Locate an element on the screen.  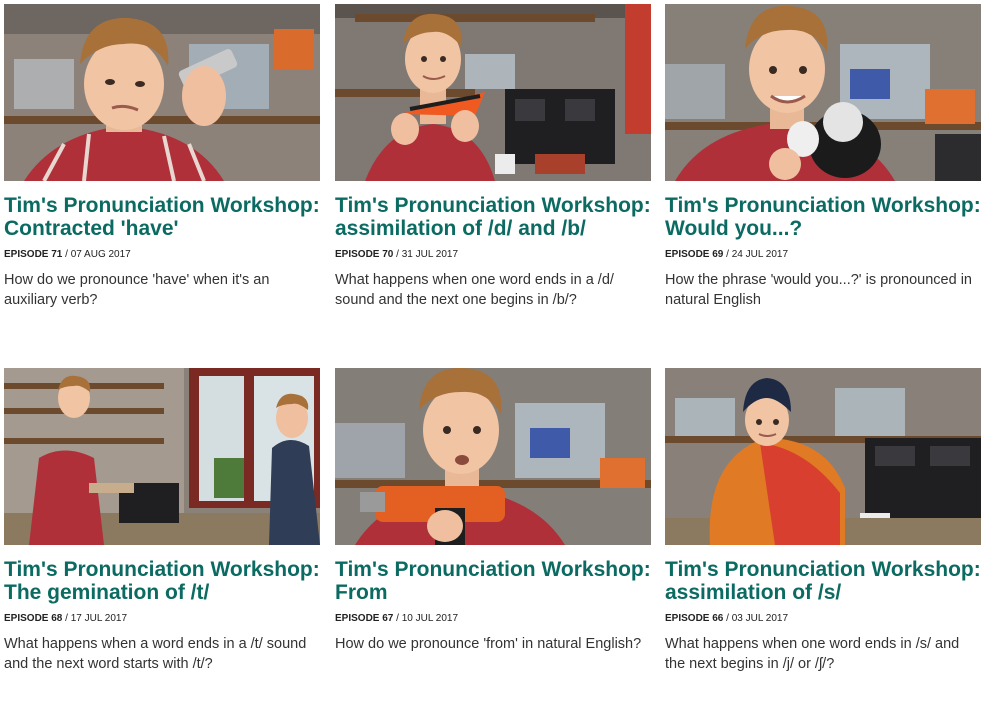
episode-number: EPISODE 66 is located at coordinates (694, 618).